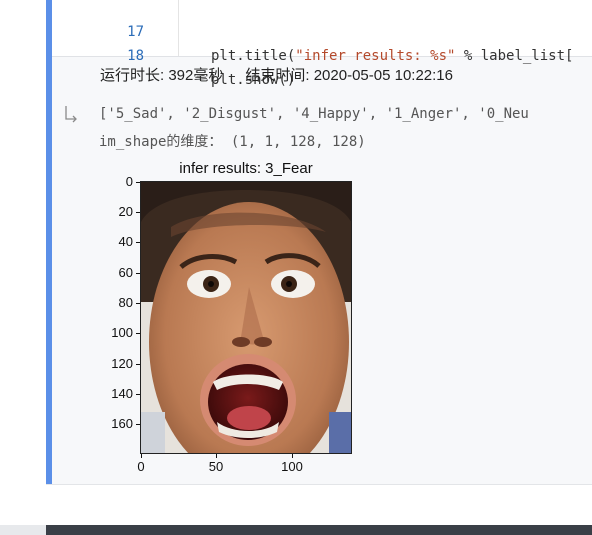  Describe the element at coordinates (253, 56) in the screenshot. I see `code-token: plt.title(` at that location.